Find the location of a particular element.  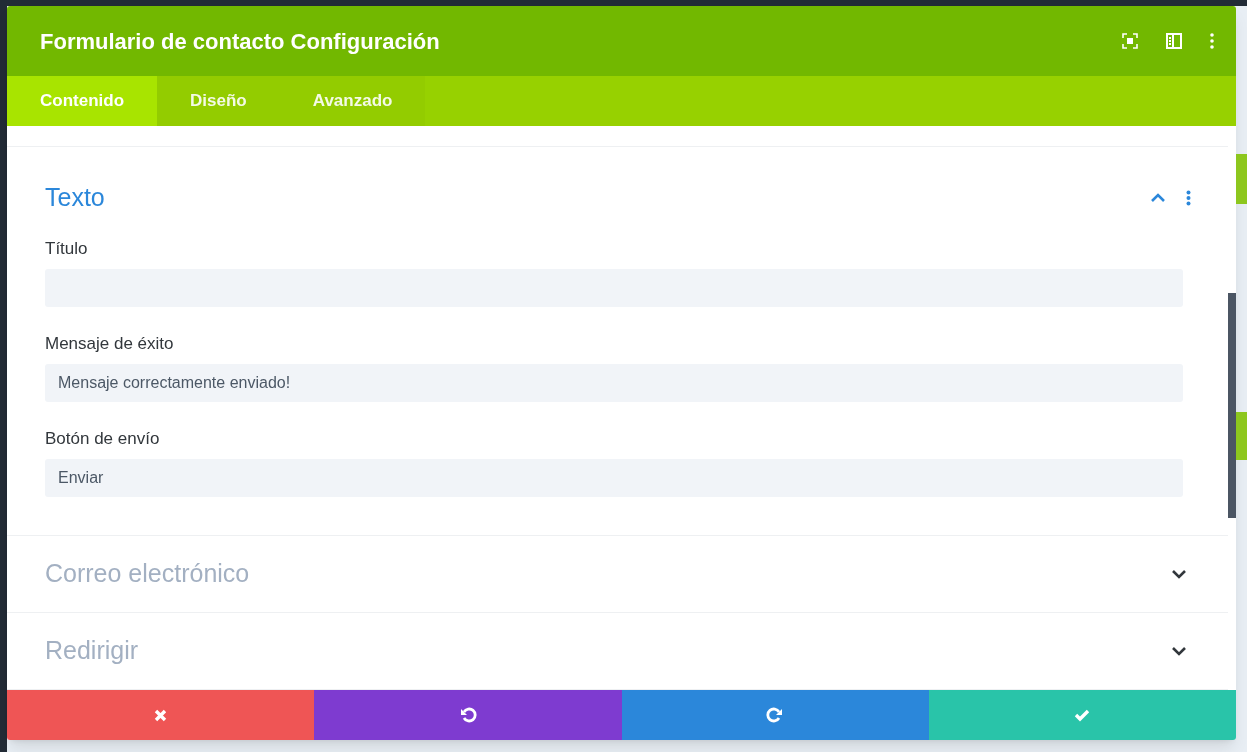

text-field: Mensaje correctamente enviado! is located at coordinates (614, 383).